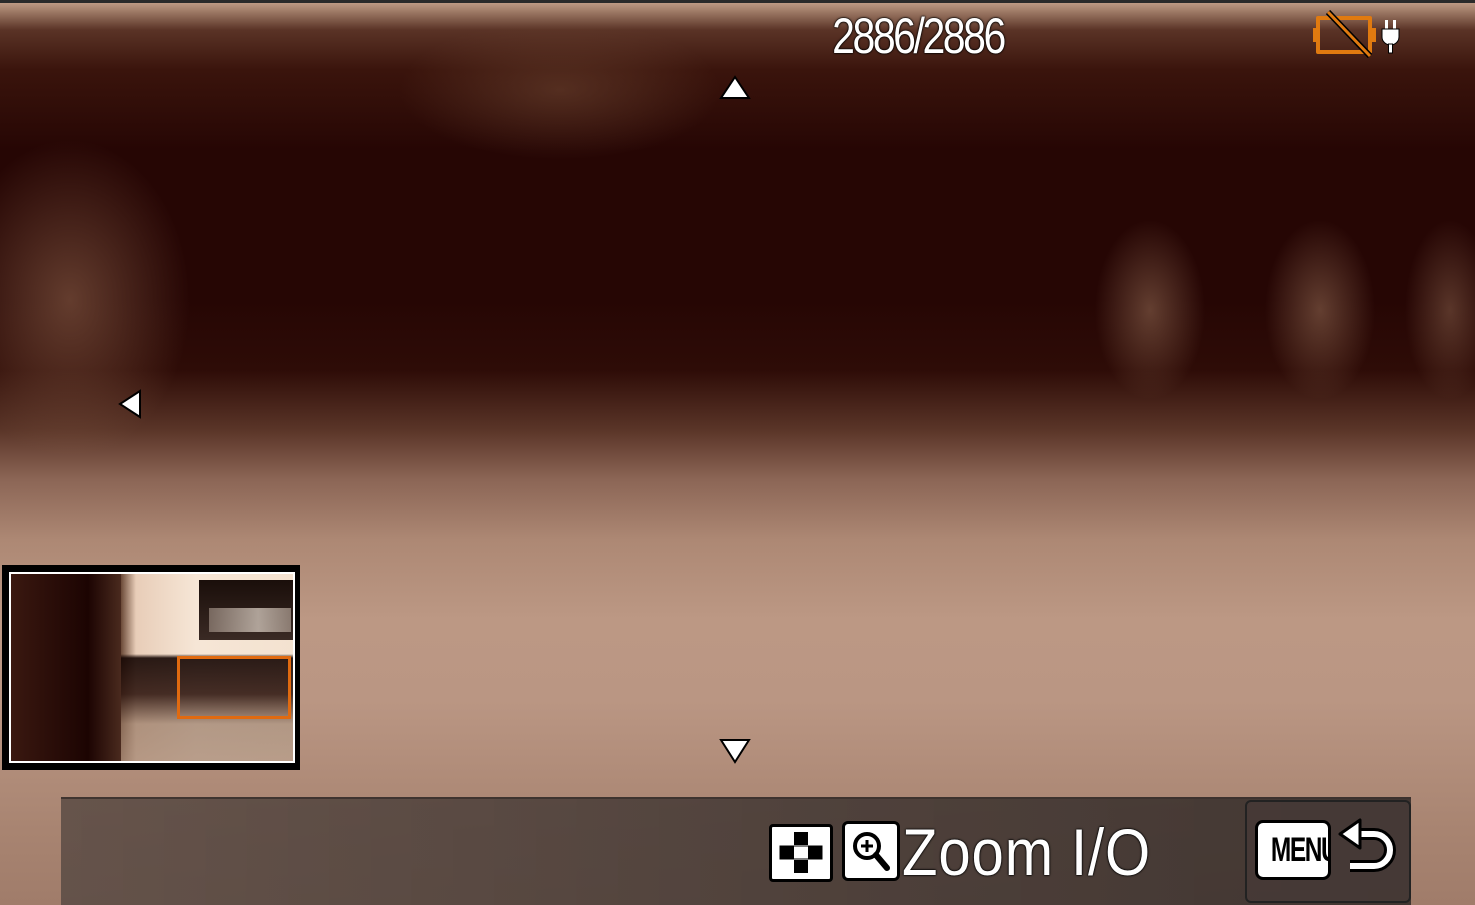 The height and width of the screenshot is (905, 1475). I want to click on battery-empty-icon, so click(1356, 34).